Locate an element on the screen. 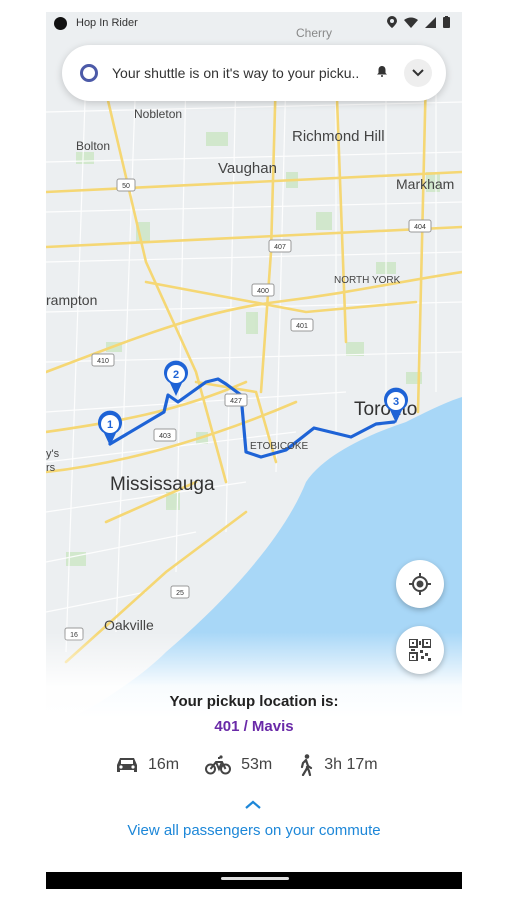  map-label-bolton: Bolton is located at coordinates (93, 146).